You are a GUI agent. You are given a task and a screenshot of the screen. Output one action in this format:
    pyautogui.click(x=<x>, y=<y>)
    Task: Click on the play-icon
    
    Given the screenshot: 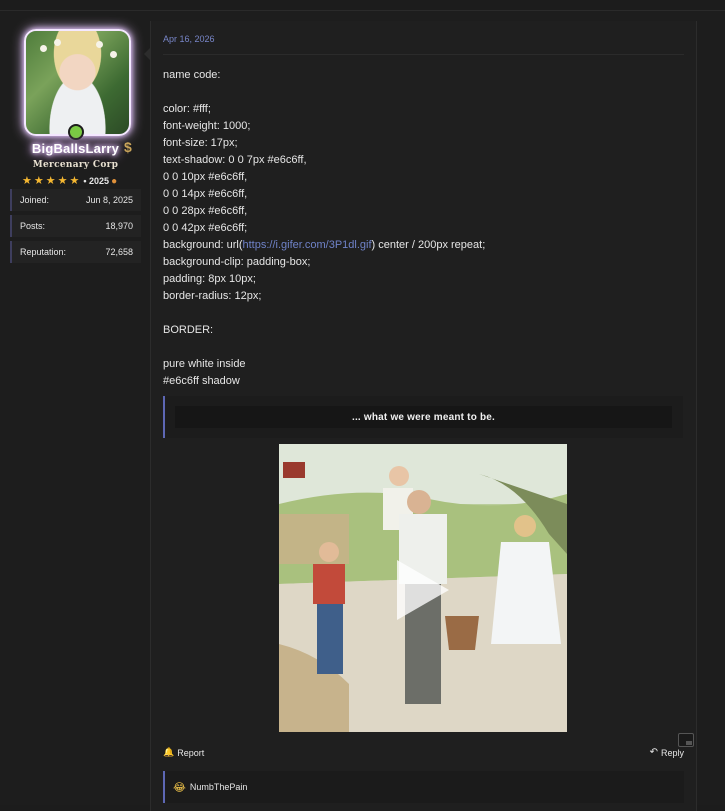 What is the action you would take?
    pyautogui.click(x=423, y=590)
    